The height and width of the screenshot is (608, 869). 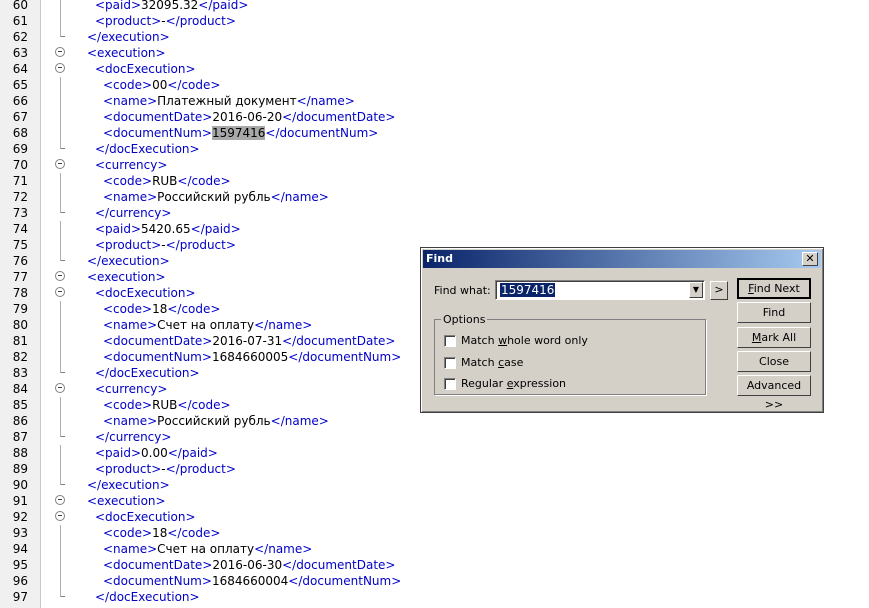 I want to click on code-line: 70 <currency>, so click(x=434, y=165).